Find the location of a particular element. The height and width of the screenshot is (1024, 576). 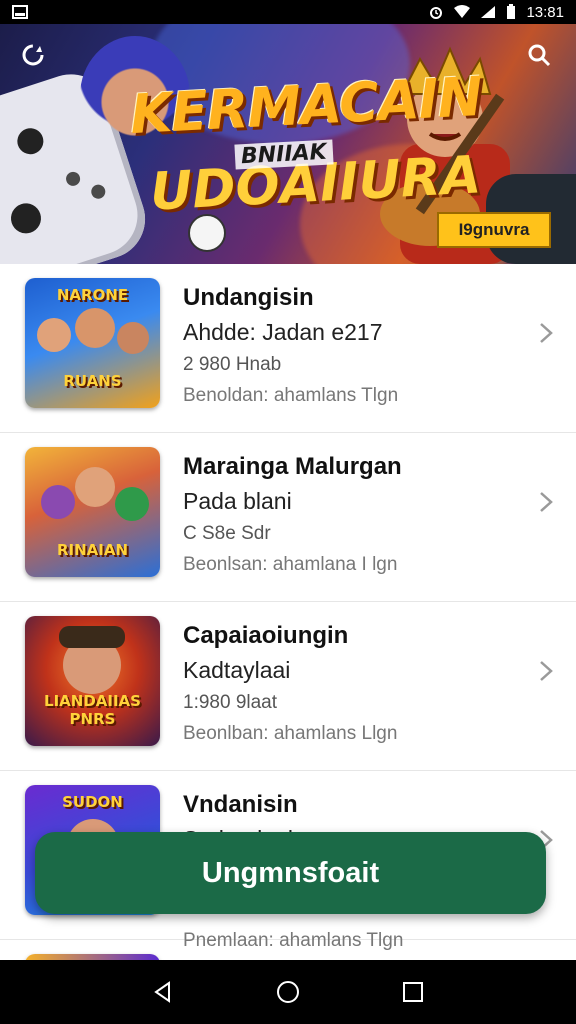

item-footer: Pnemlaan: ahamlans Tlgn is located at coordinates (293, 940).